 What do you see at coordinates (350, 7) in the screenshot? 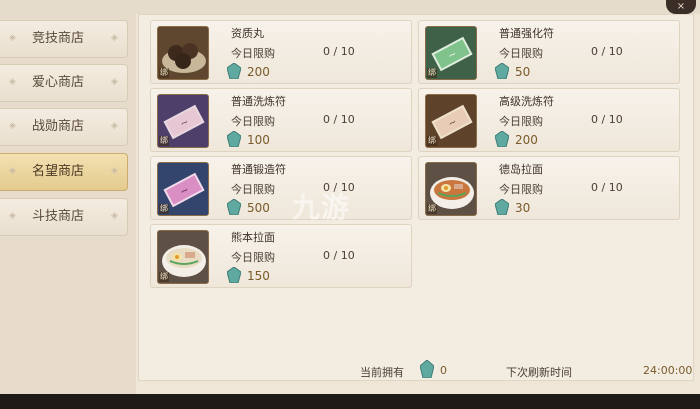
I see `top-bar` at bounding box center [350, 7].